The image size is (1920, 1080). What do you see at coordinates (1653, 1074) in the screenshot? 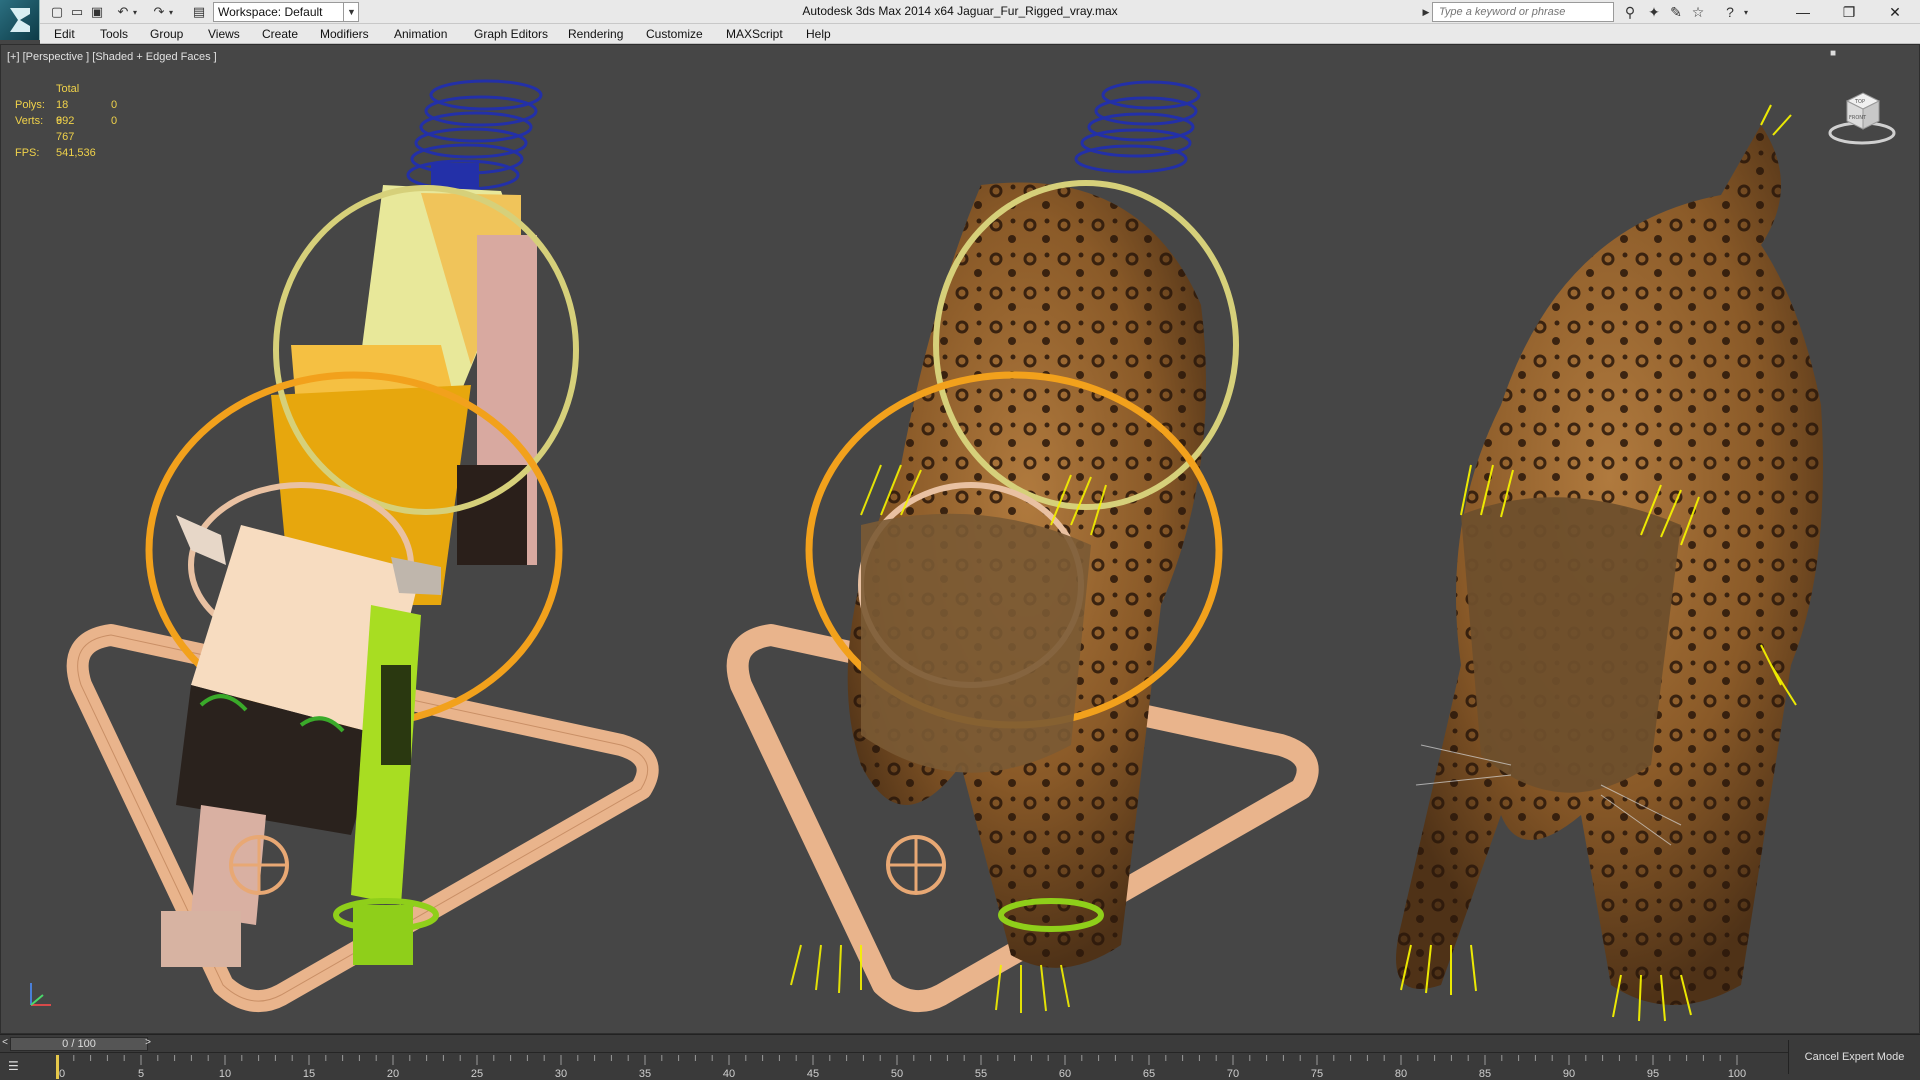
I see `timeline-tick-label: 95` at bounding box center [1653, 1074].